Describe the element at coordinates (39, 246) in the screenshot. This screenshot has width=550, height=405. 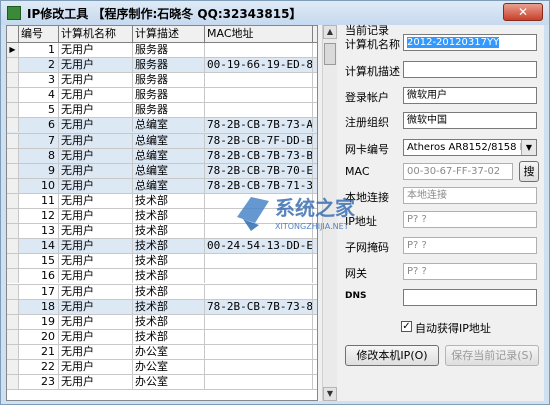
I see `cell-id: 14` at that location.